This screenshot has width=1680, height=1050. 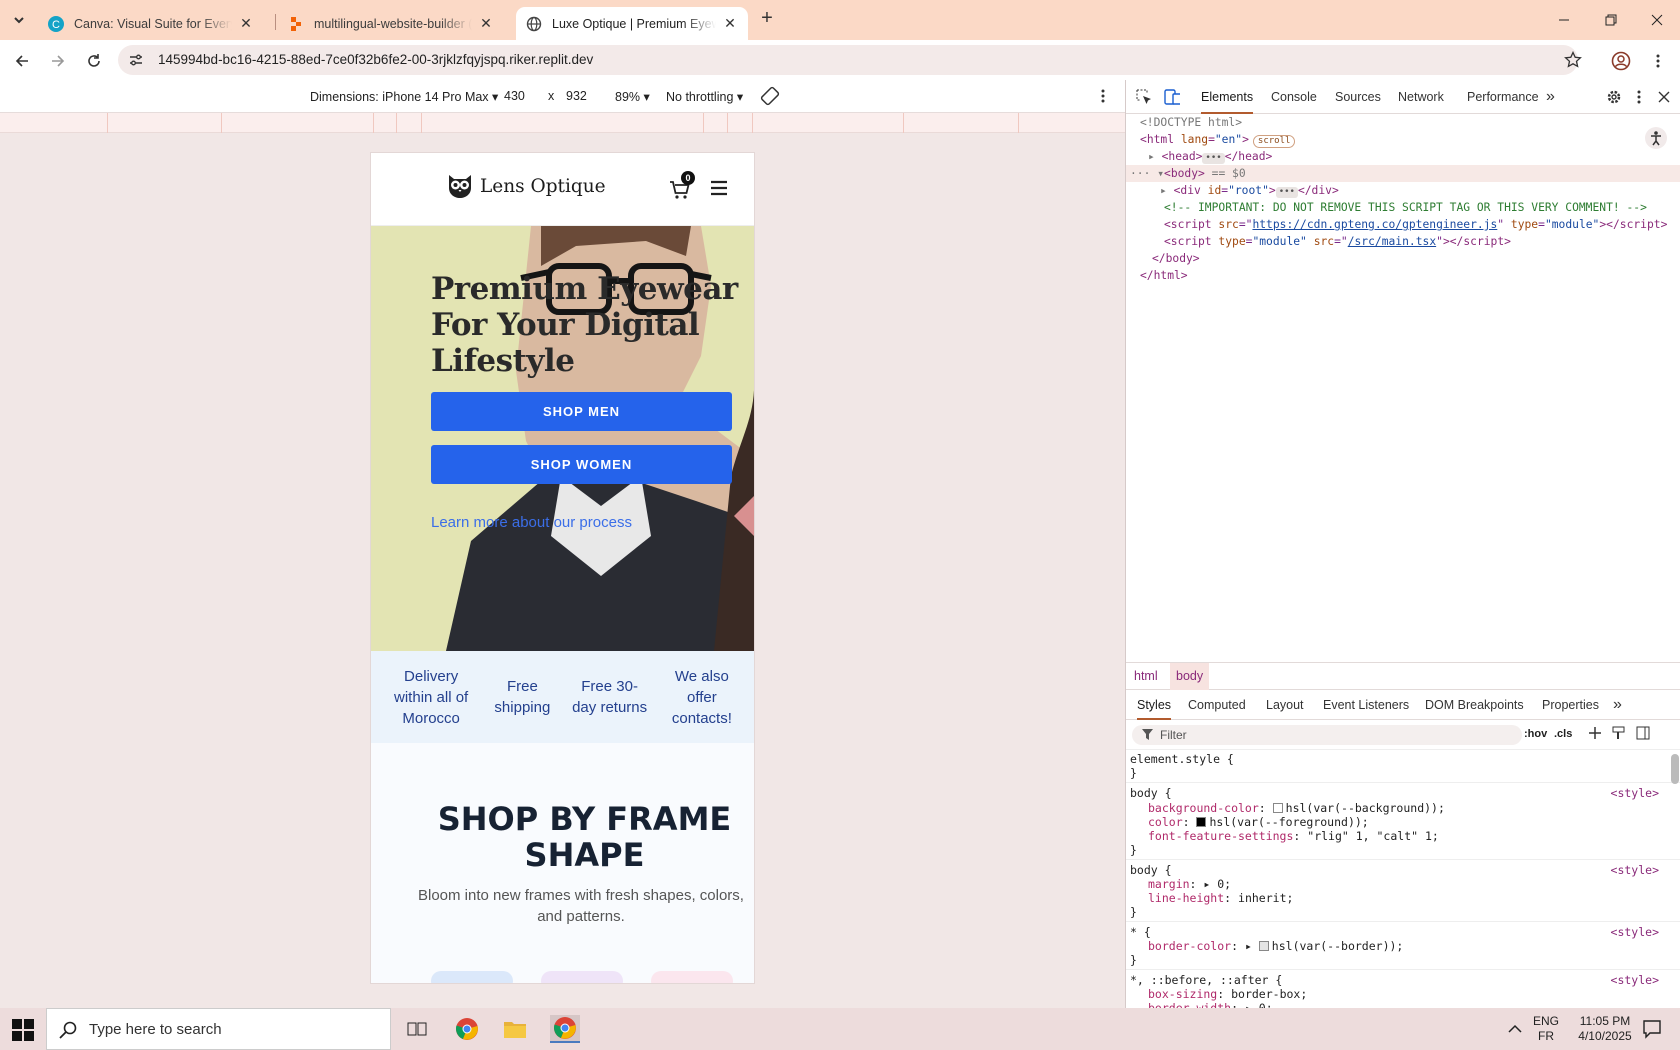 I want to click on task-view-icon, so click(x=417, y=1029).